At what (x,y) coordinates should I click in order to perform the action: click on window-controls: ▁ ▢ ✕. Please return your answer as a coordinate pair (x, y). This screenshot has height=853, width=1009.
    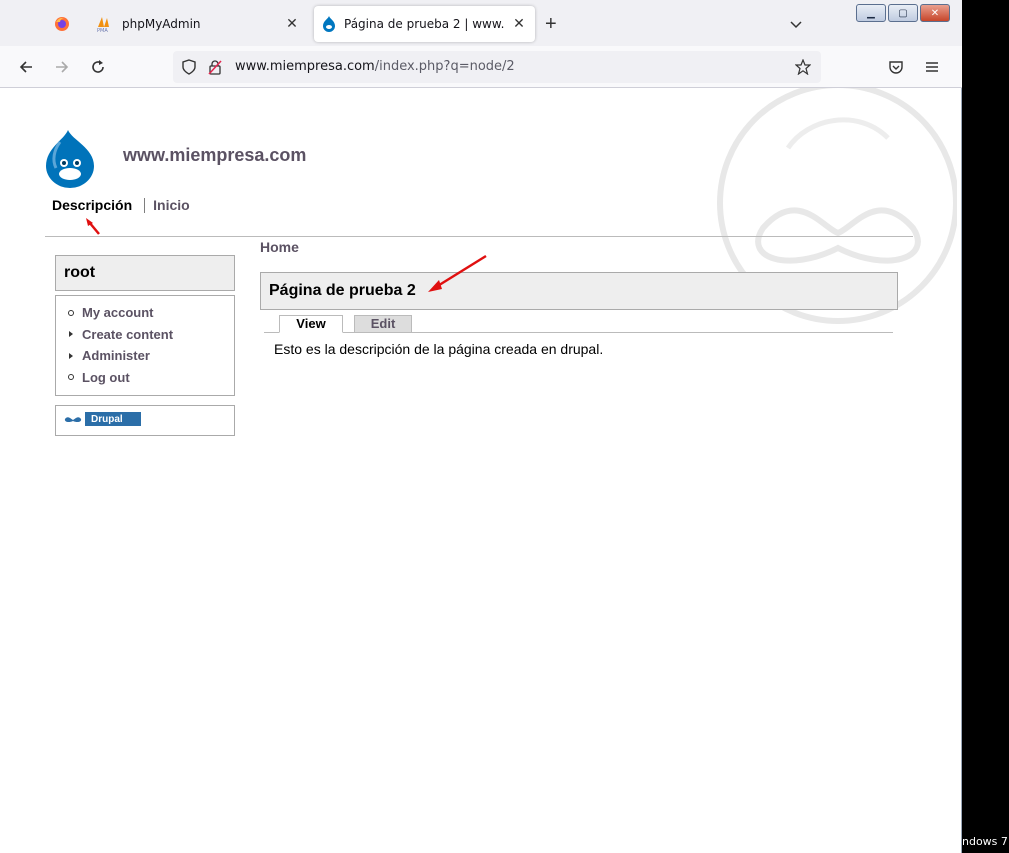
    Looking at the image, I should click on (903, 13).